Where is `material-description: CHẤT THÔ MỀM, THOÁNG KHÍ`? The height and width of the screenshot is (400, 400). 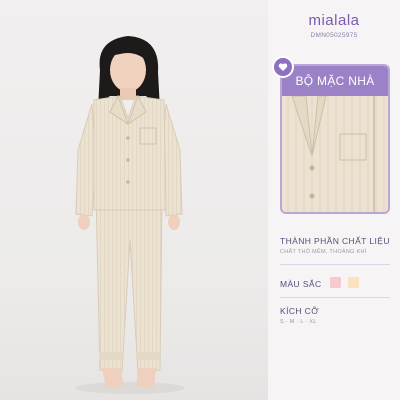
material-description: CHẤT THÔ MỀM, THOÁNG KHÍ is located at coordinates (323, 252).